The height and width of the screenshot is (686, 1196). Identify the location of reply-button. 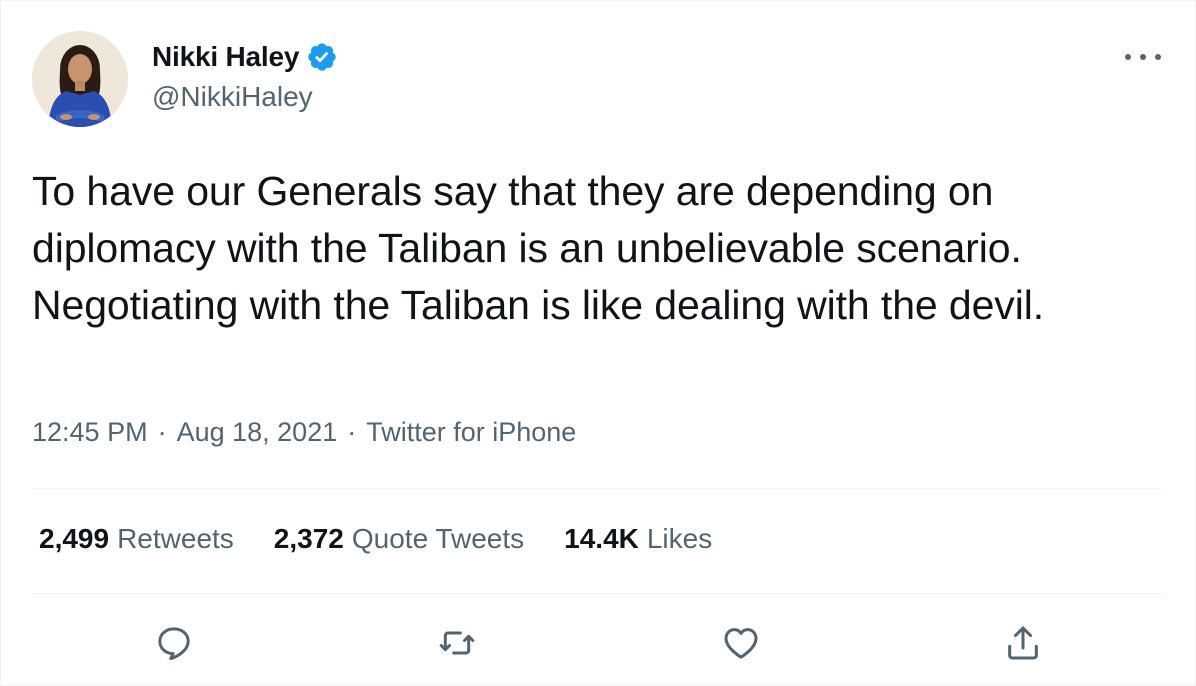
(174, 643).